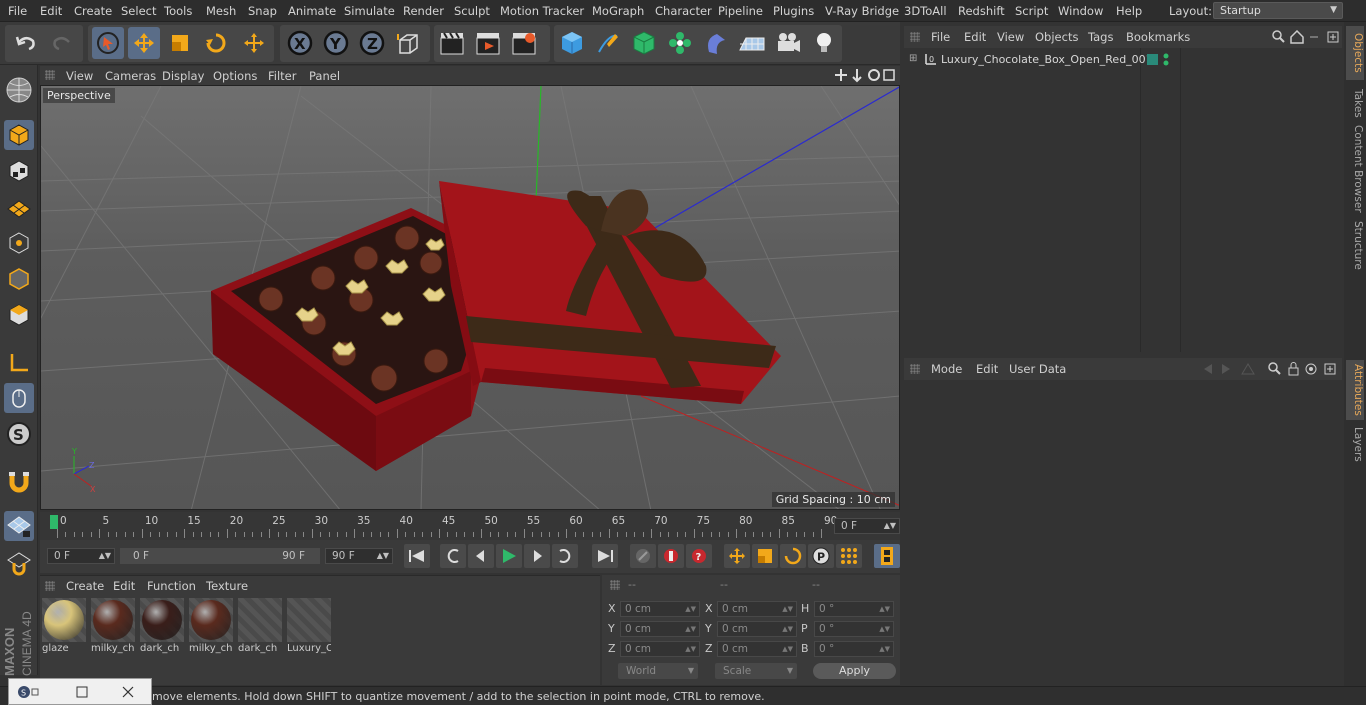  What do you see at coordinates (740, 11) in the screenshot?
I see `menu-pipeline: Pipeline` at bounding box center [740, 11].